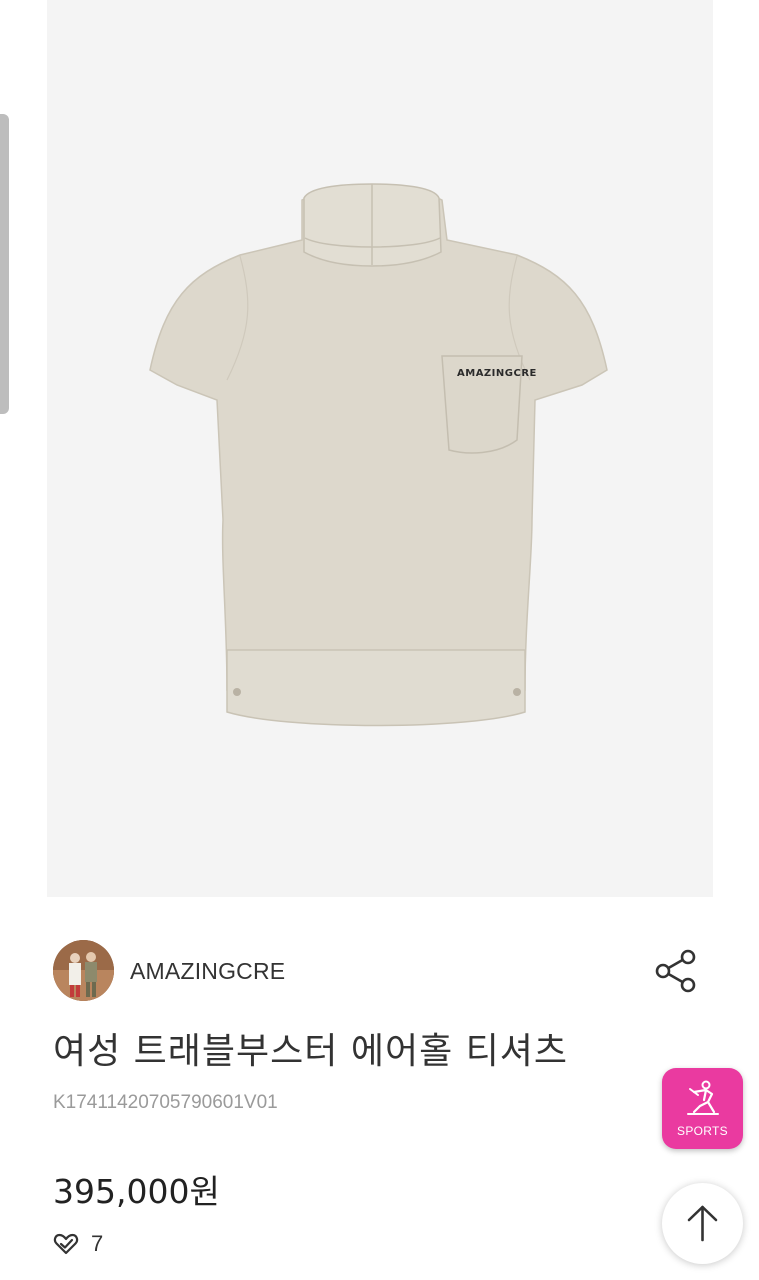 Image resolution: width=759 pixels, height=1280 pixels. I want to click on sports-button: SPORTS, so click(702, 1108).